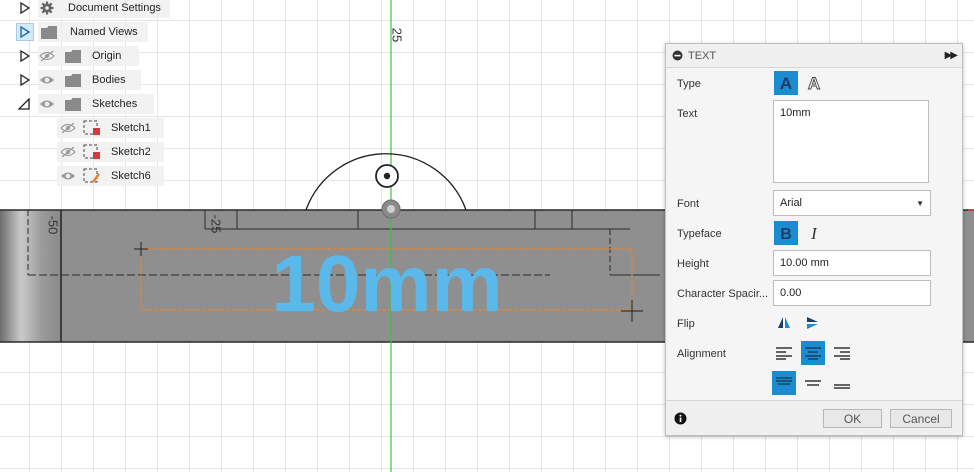  I want to click on tree-item-document-settings: Document Settings, so click(104, 9).